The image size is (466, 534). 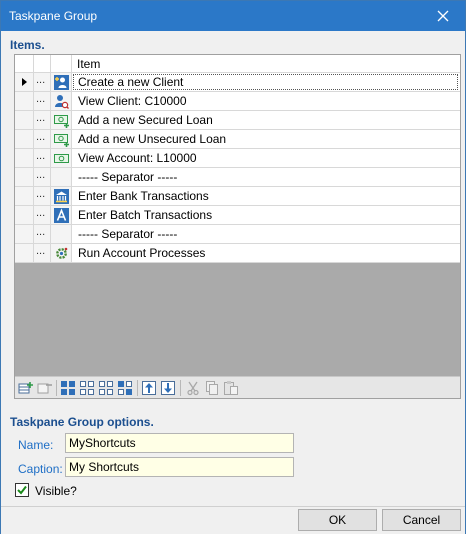 I want to click on row-item-cell: Enter Batch Transactions, so click(x=265, y=215).